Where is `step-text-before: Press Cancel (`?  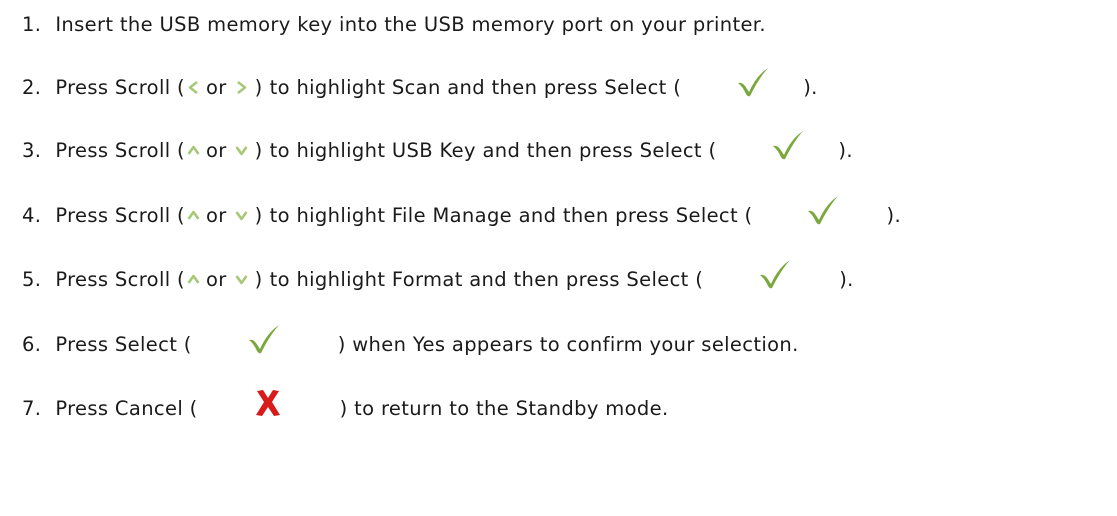 step-text-before: Press Cancel ( is located at coordinates (126, 408).